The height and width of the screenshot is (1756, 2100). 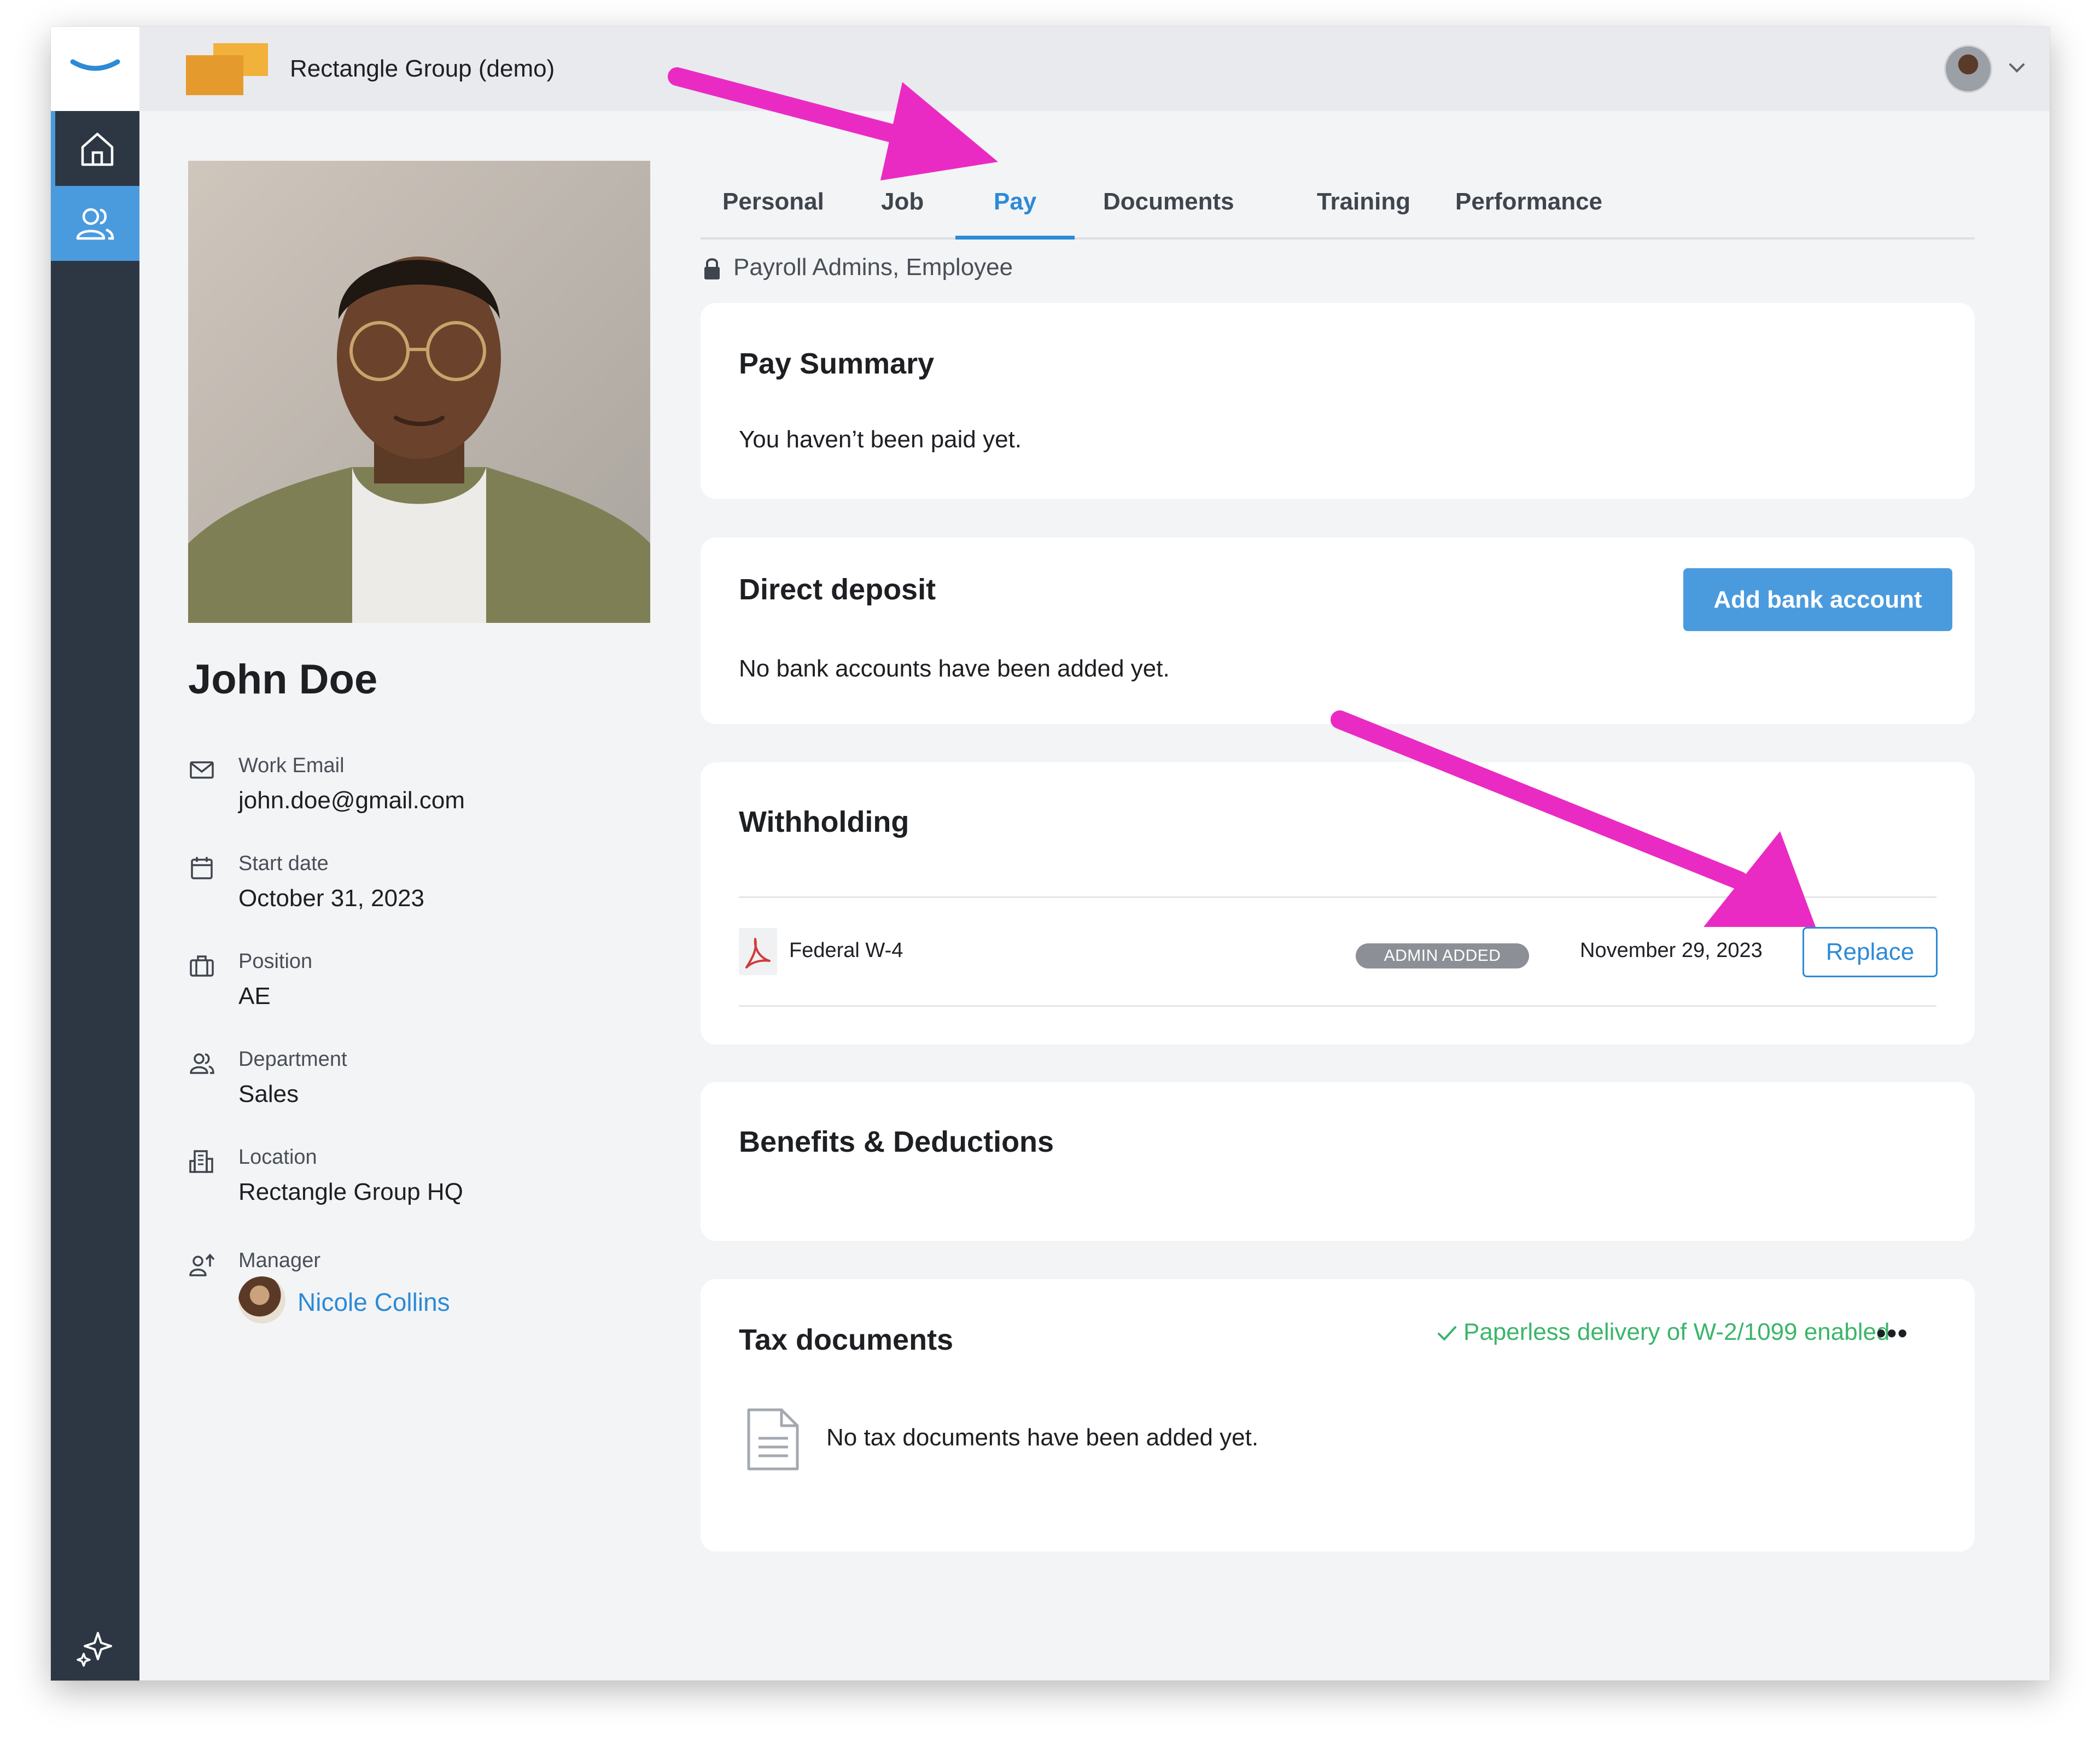 What do you see at coordinates (422, 69) in the screenshot?
I see `company-name: Rectangle Group (demo)` at bounding box center [422, 69].